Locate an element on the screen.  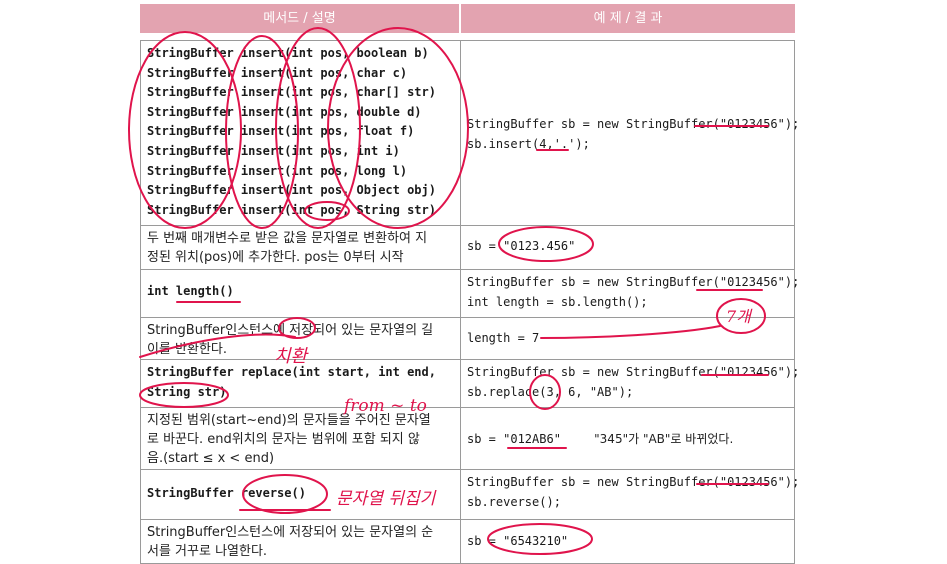
result-value: sb = "012AB6" is located at coordinates (514, 439).